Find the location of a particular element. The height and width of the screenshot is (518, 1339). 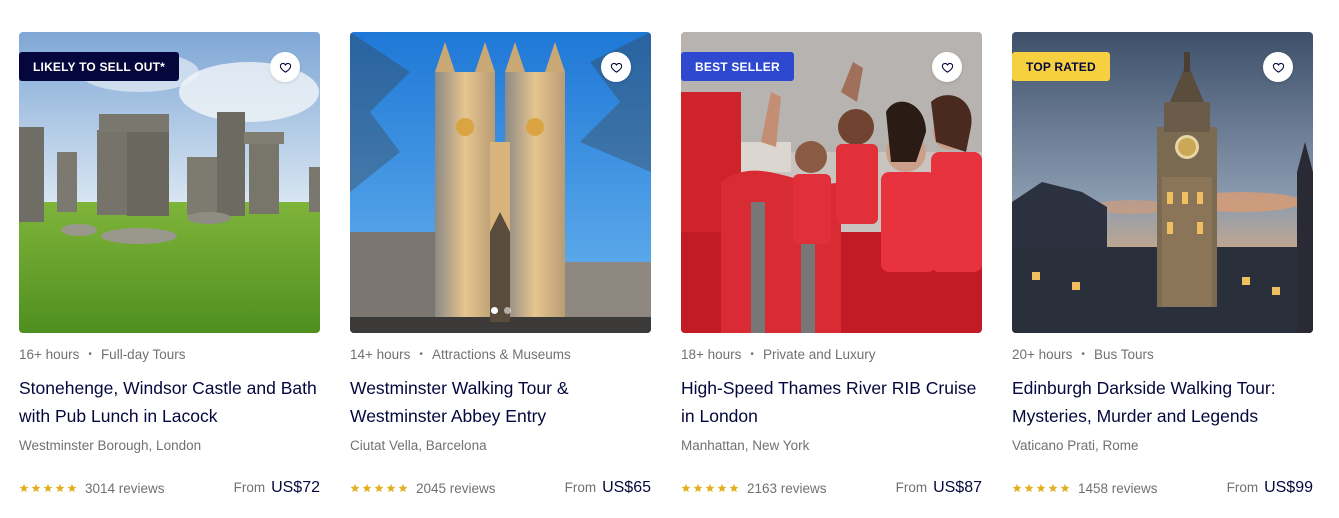

rating: 1458 reviews is located at coordinates (1085, 488).